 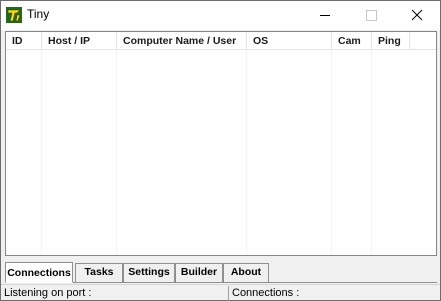 I want to click on tab-settings: Settings, so click(x=149, y=272).